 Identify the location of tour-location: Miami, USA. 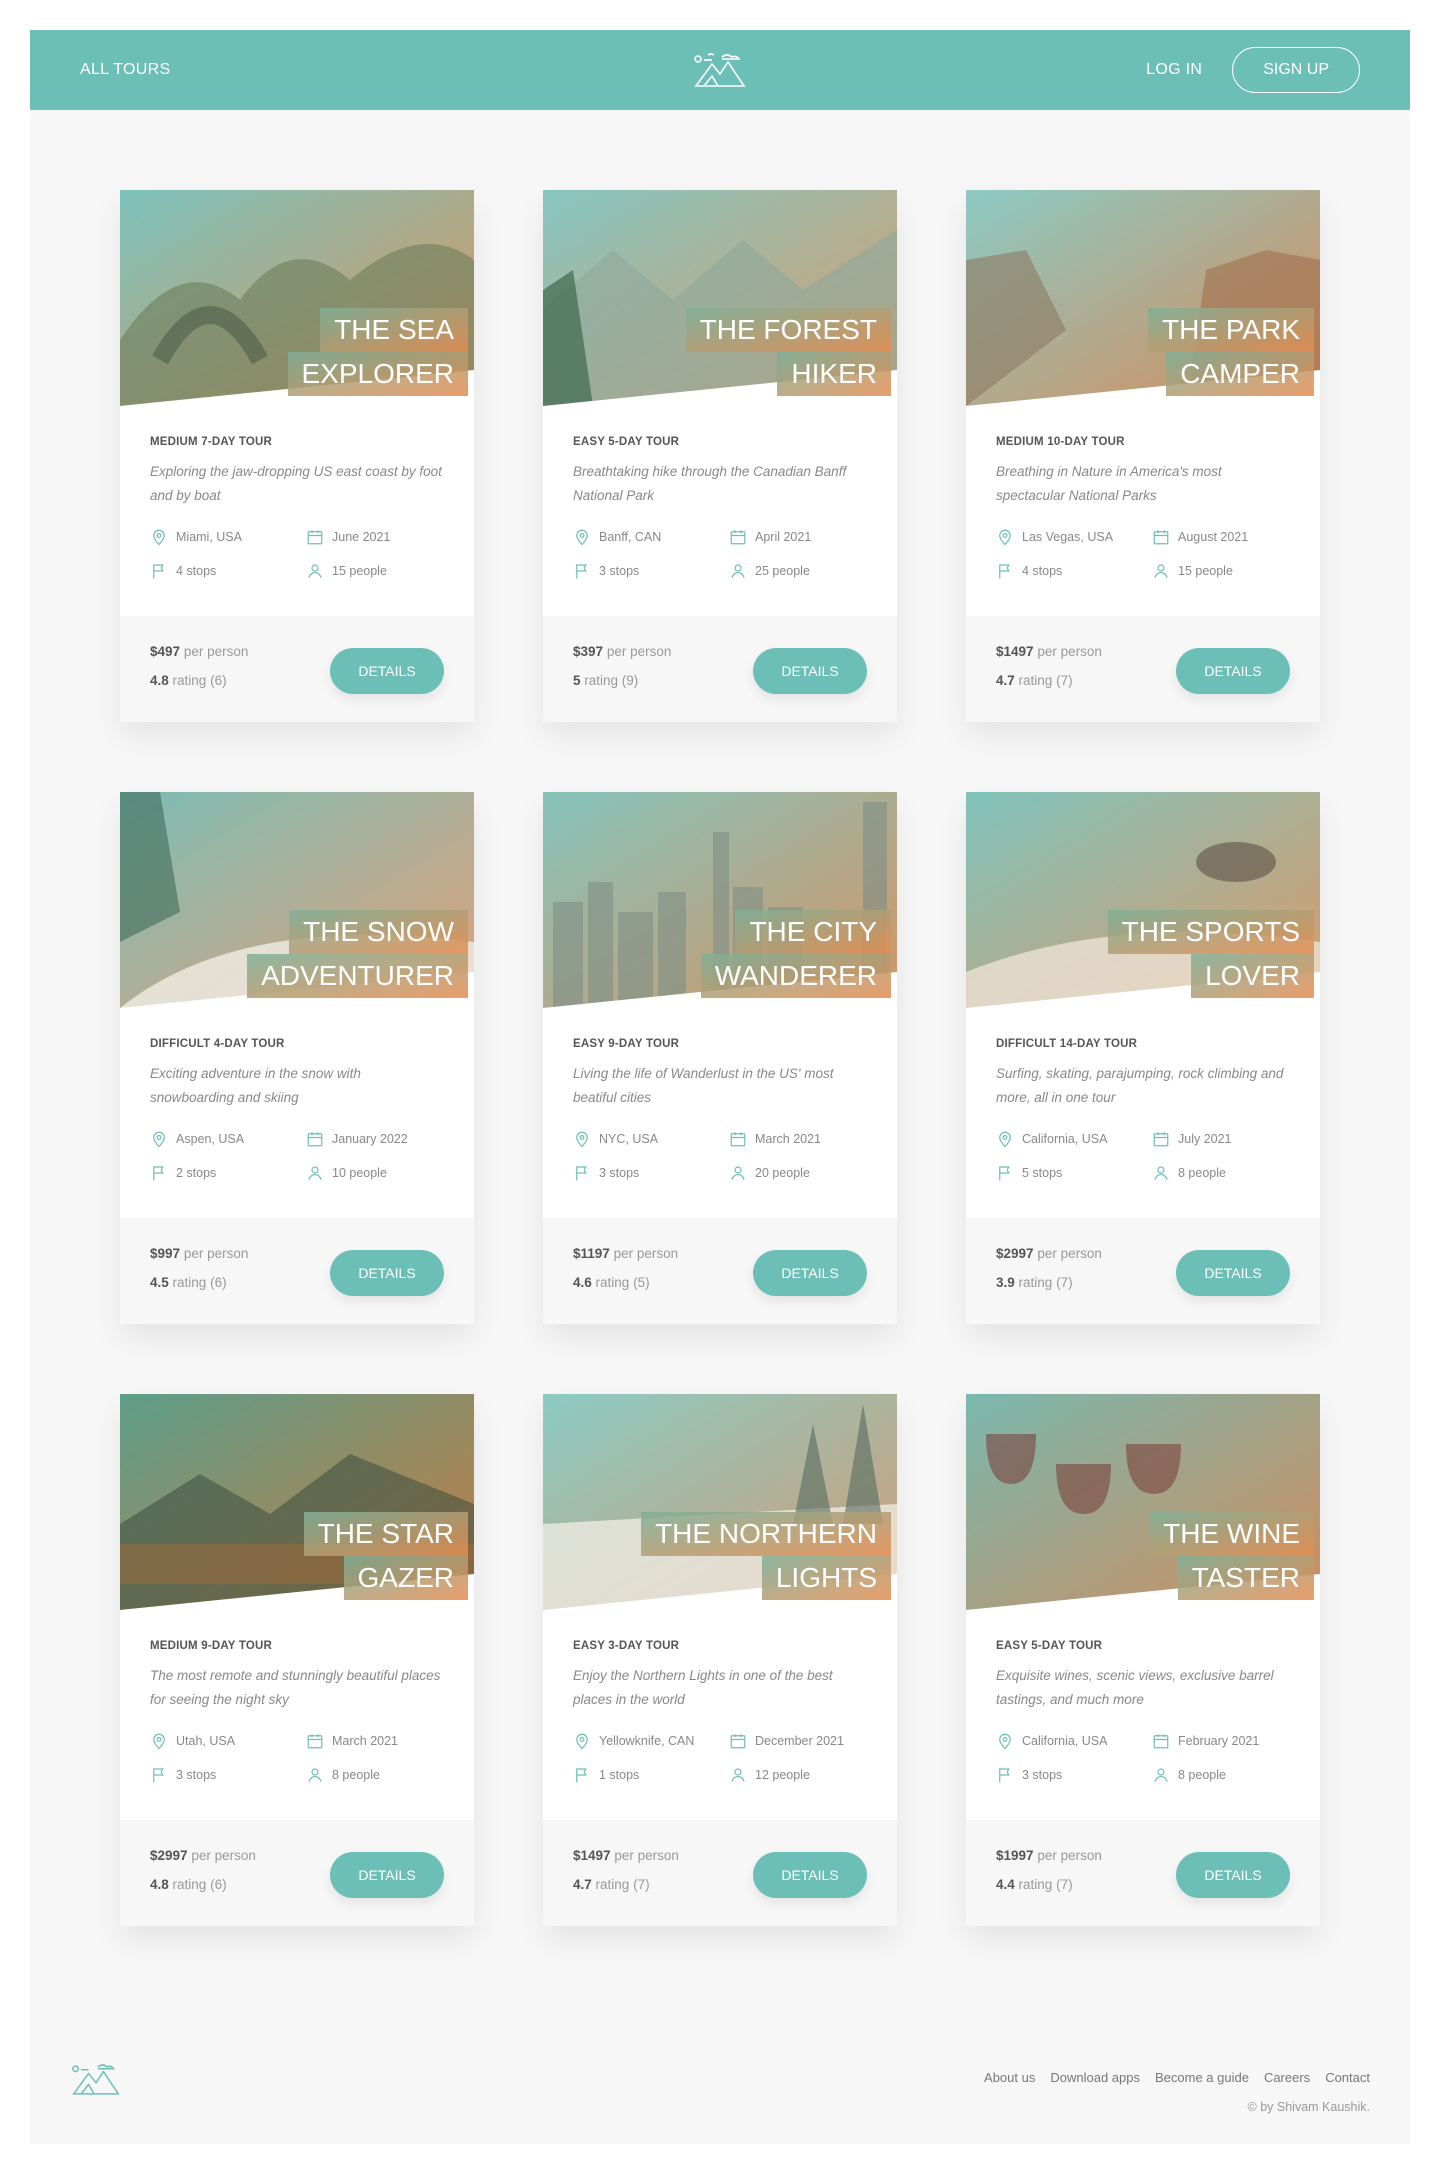
(228, 537).